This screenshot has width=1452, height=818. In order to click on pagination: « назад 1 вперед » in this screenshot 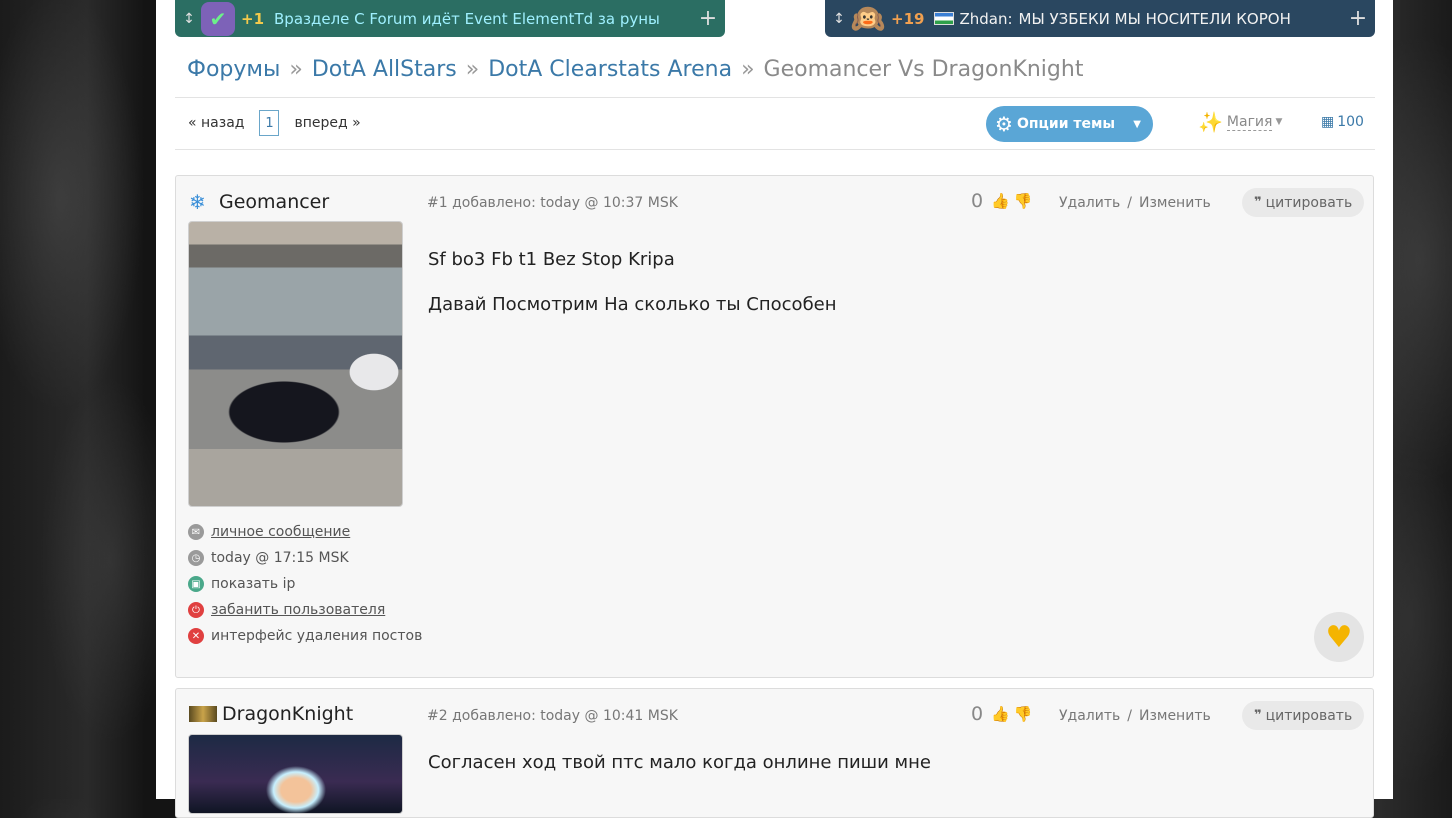, I will do `click(274, 123)`.